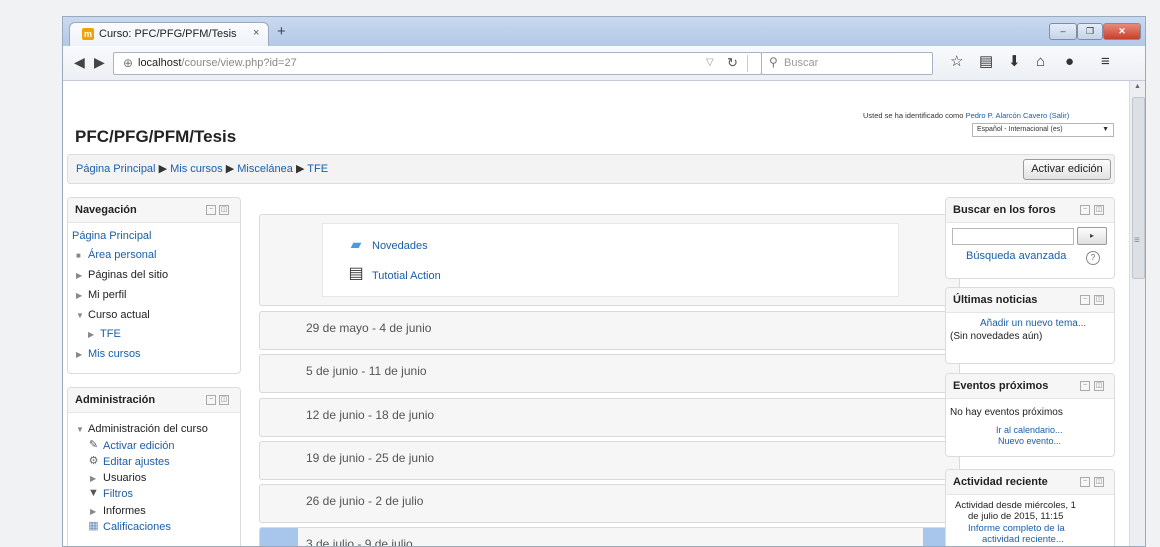 The image size is (1160, 547). Describe the element at coordinates (365, 501) in the screenshot. I see `section-title: 26 de junio - 2 de julio` at that location.